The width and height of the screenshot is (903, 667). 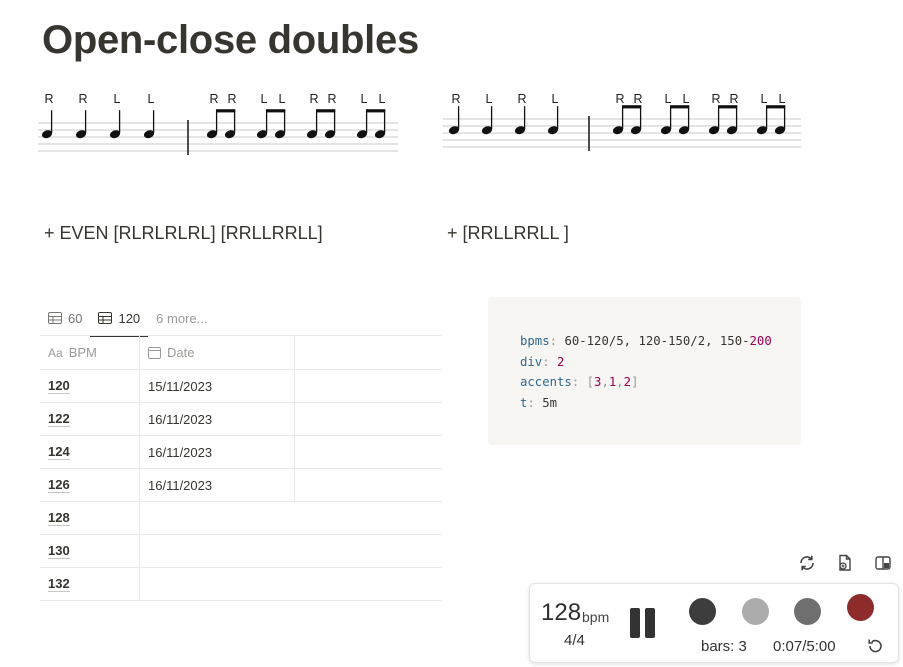 I want to click on reset-icon, so click(x=875, y=646).